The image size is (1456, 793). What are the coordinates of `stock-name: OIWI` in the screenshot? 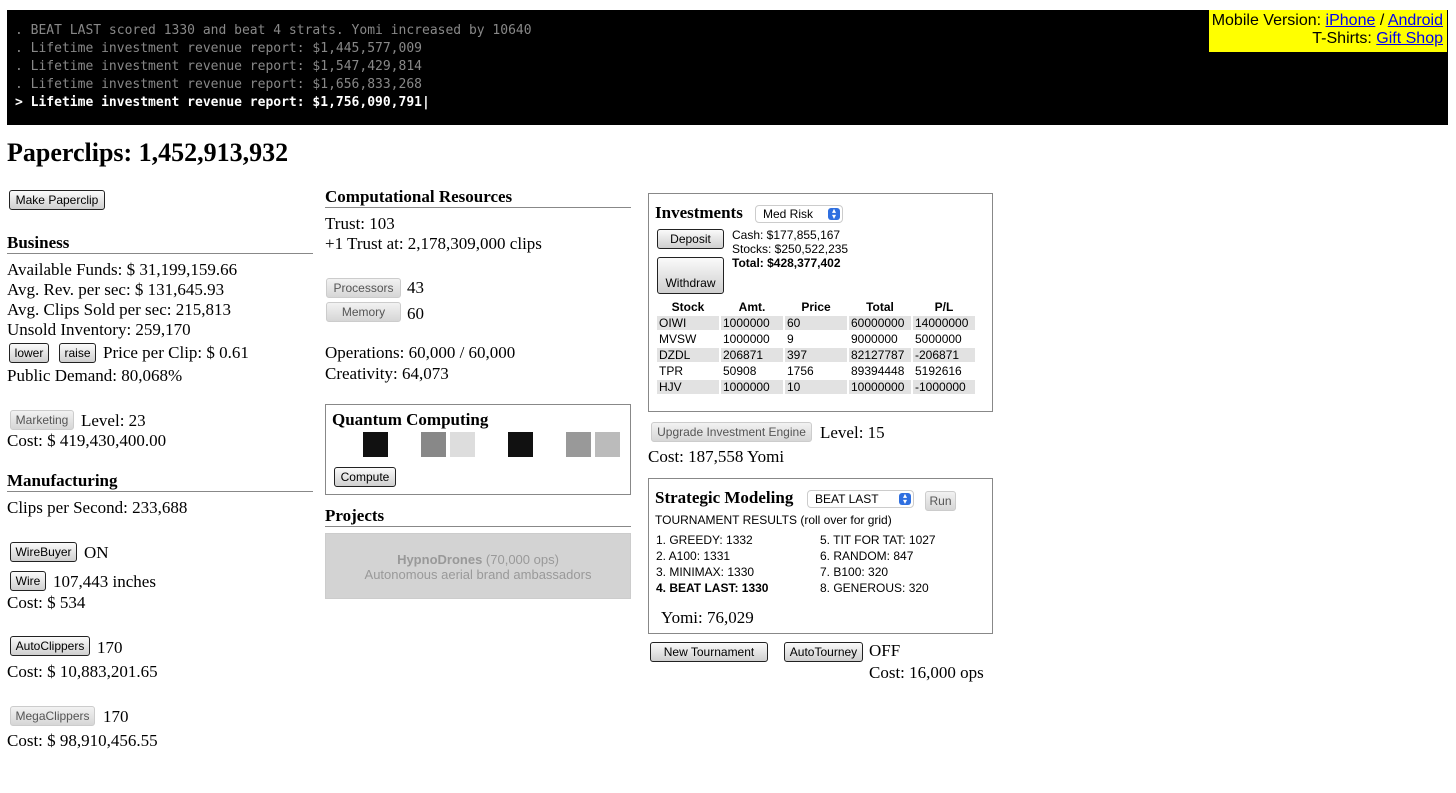 It's located at (688, 323).